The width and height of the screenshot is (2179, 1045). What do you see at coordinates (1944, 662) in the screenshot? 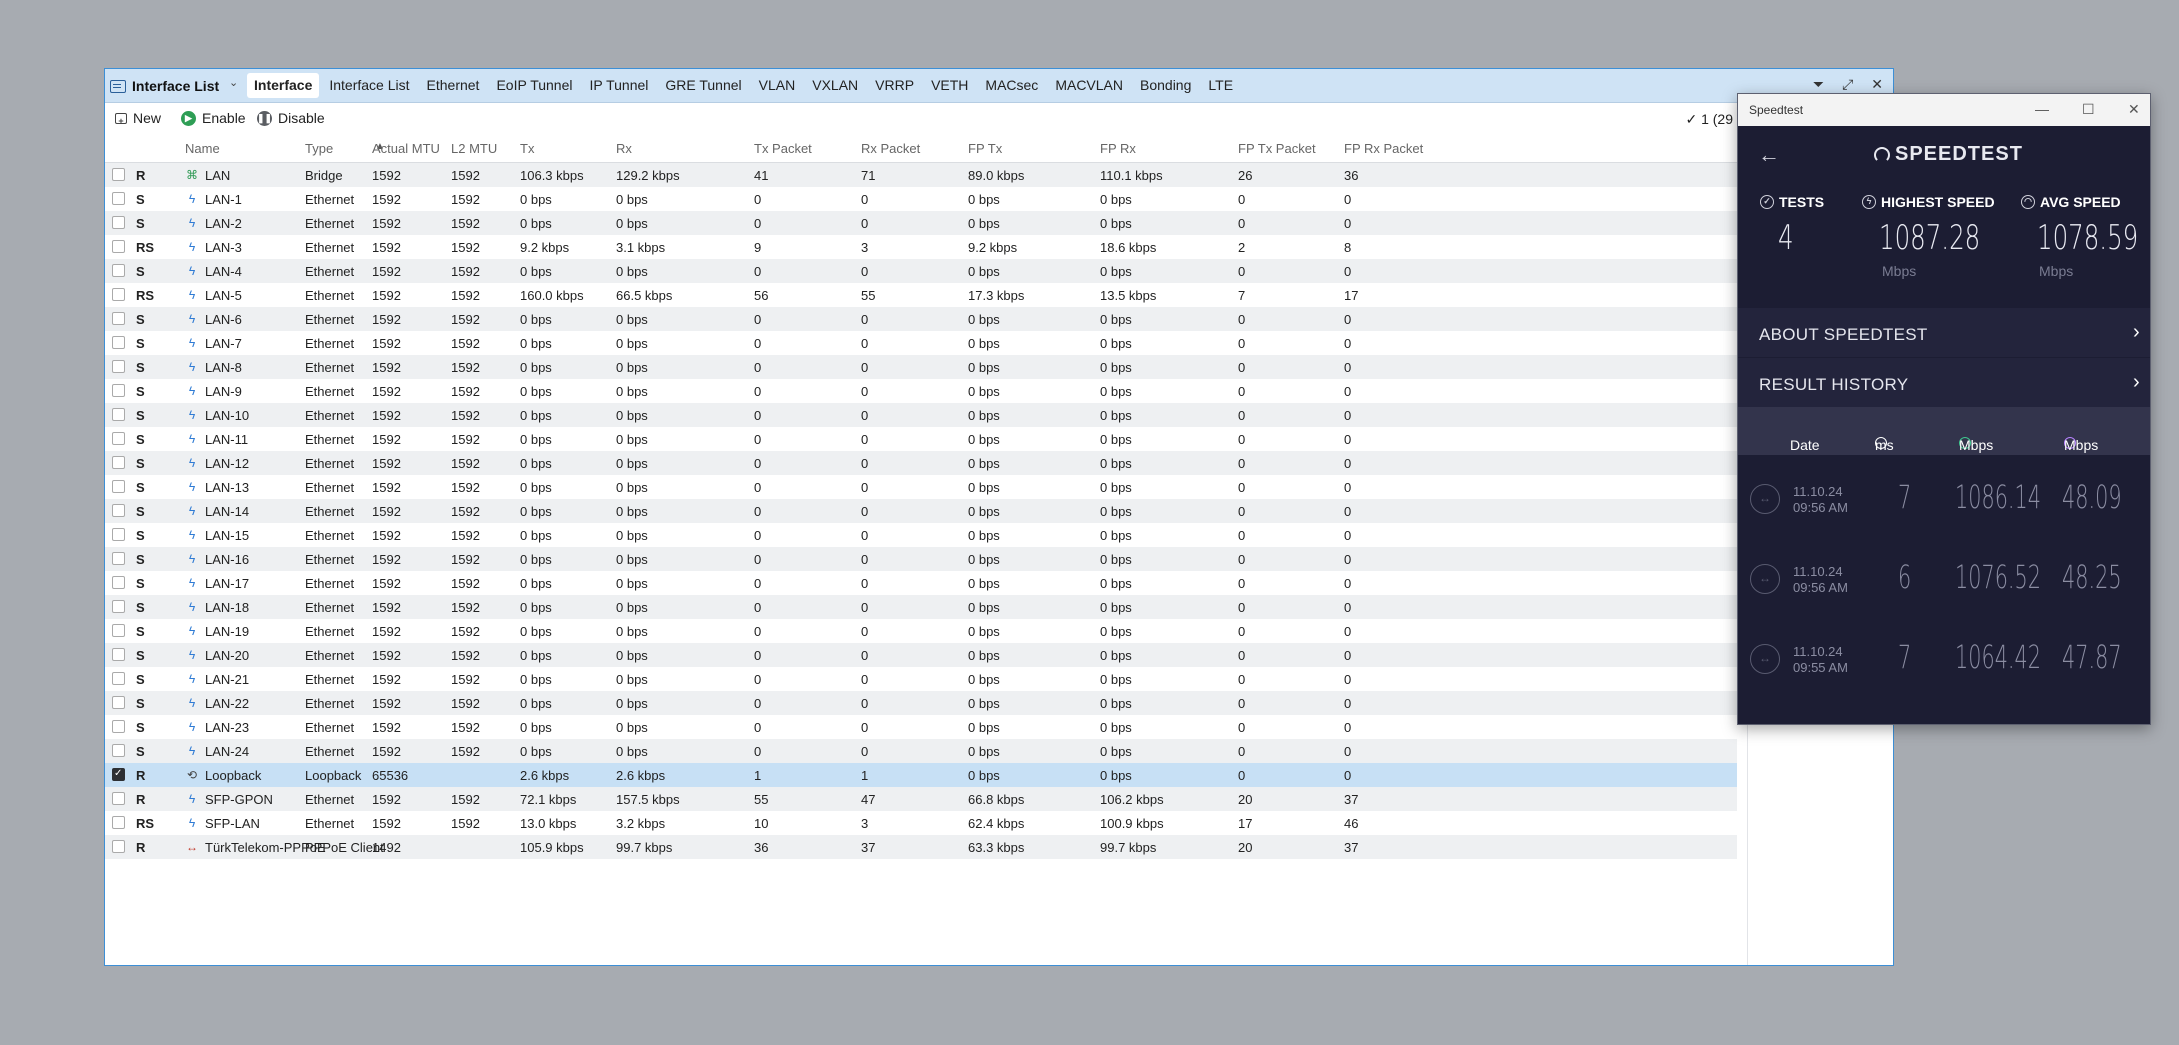
I see `history-row: ↔ 11.10.24 09:55 AM 7 1064.42 47.87` at bounding box center [1944, 662].